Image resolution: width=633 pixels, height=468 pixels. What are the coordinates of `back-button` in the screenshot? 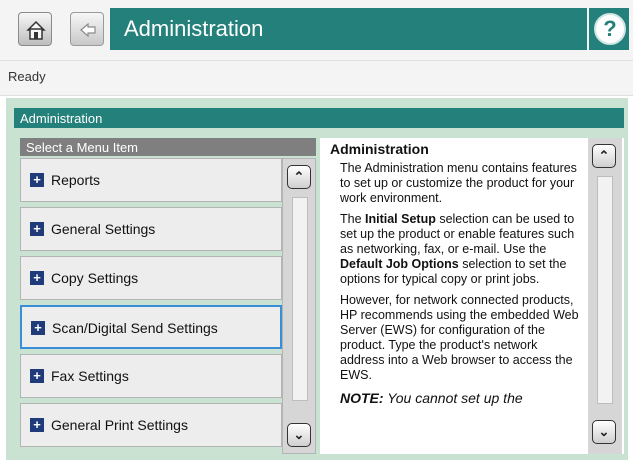 It's located at (87, 29).